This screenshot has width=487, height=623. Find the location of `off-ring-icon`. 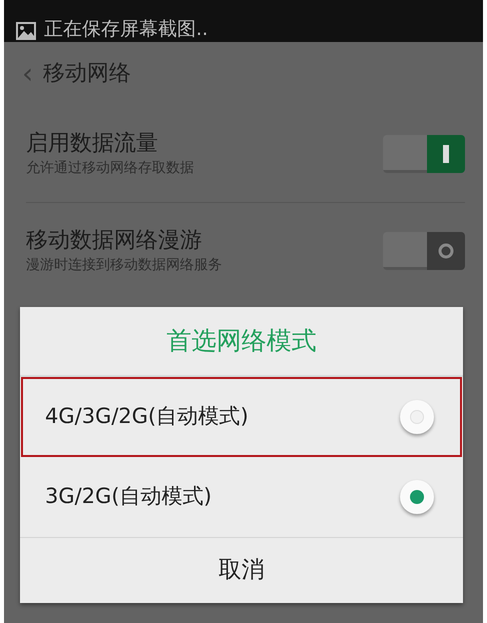

off-ring-icon is located at coordinates (446, 251).